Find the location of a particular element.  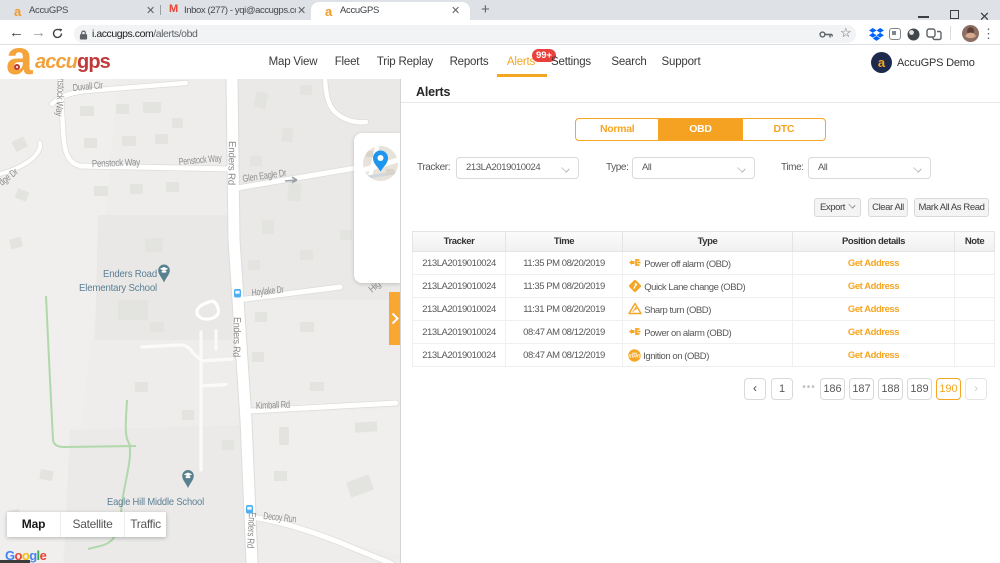

svg-text: Kimball Rd is located at coordinates (273, 406).